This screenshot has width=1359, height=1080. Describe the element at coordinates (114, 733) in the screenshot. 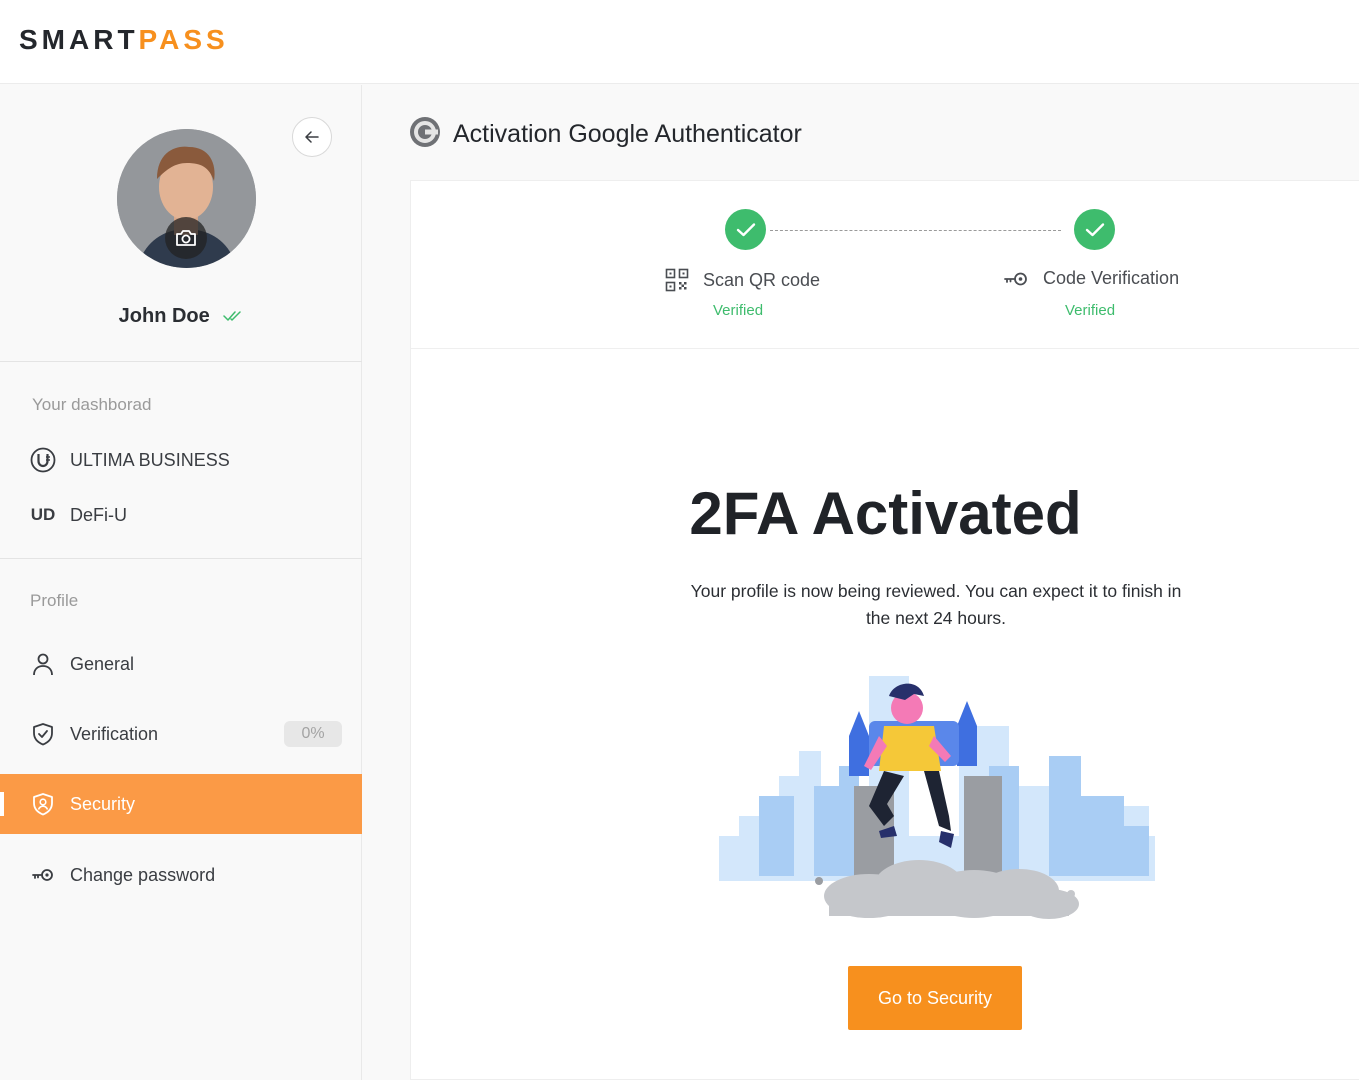

I see `sidebar-item-label: Verification` at that location.